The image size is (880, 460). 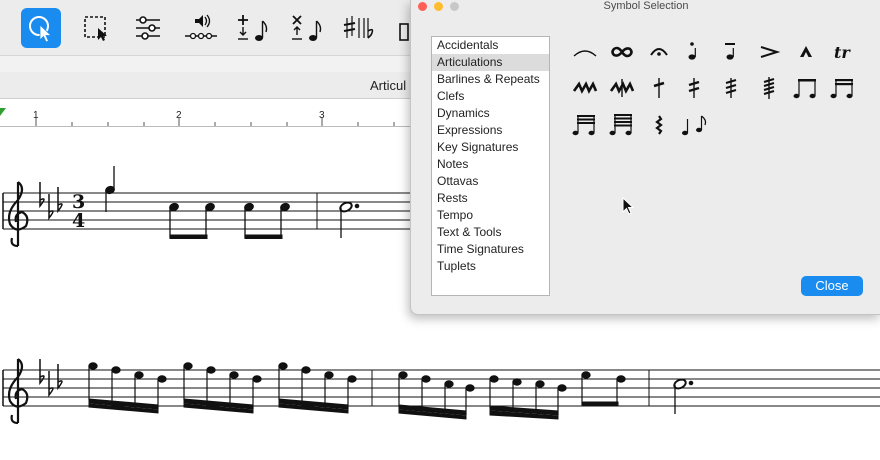 I want to click on arpeggio-icon, so click(x=659, y=125).